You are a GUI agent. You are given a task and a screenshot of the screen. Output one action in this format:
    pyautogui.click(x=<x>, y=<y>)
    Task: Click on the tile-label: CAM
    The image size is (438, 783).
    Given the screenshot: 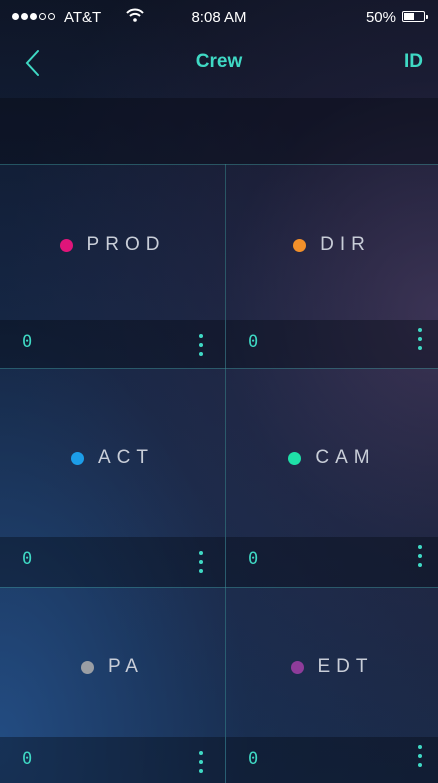 What is the action you would take?
    pyautogui.click(x=332, y=458)
    